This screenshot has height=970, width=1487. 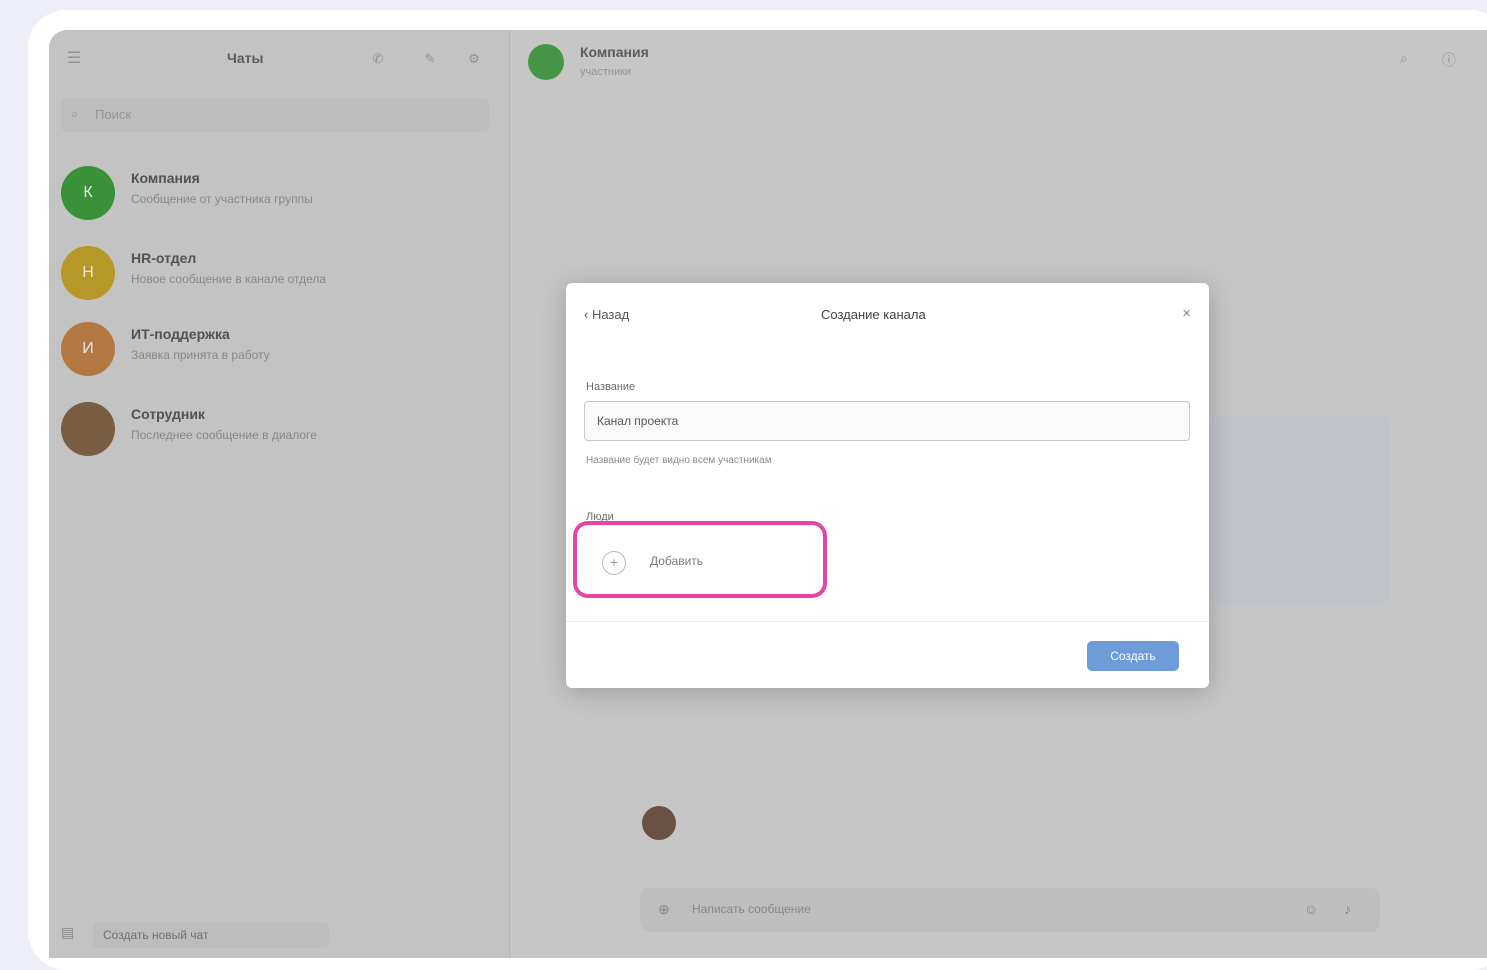 I want to click on dialog-divider, so click(x=887, y=621).